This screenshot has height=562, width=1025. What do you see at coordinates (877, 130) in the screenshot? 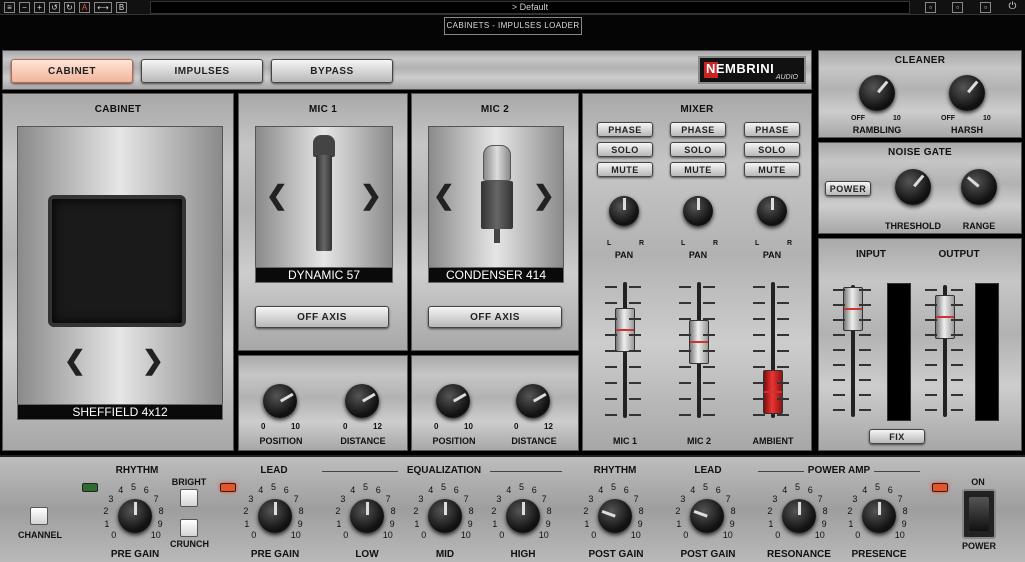
I see `rambling-label: RAMBLING` at bounding box center [877, 130].